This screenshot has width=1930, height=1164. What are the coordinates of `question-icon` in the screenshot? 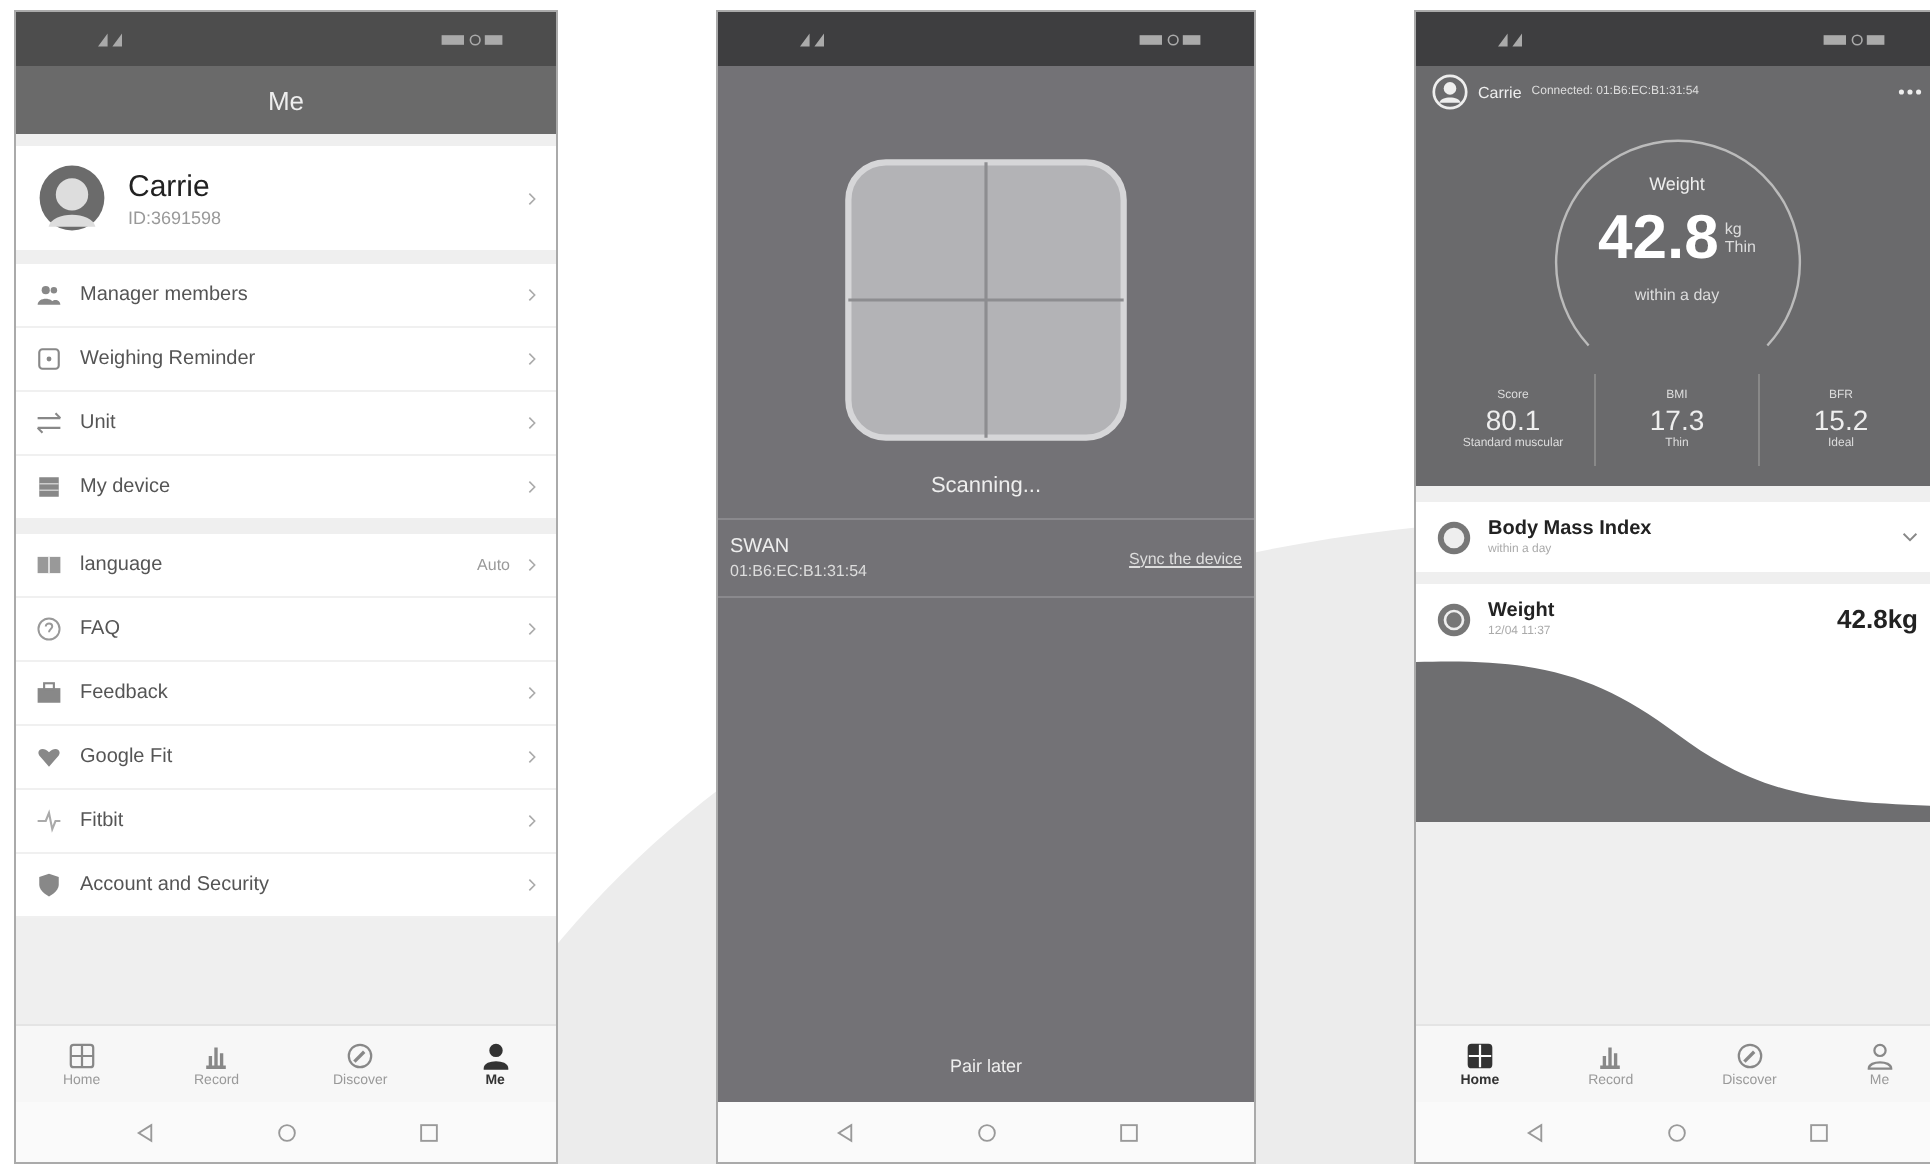 It's located at (49, 629).